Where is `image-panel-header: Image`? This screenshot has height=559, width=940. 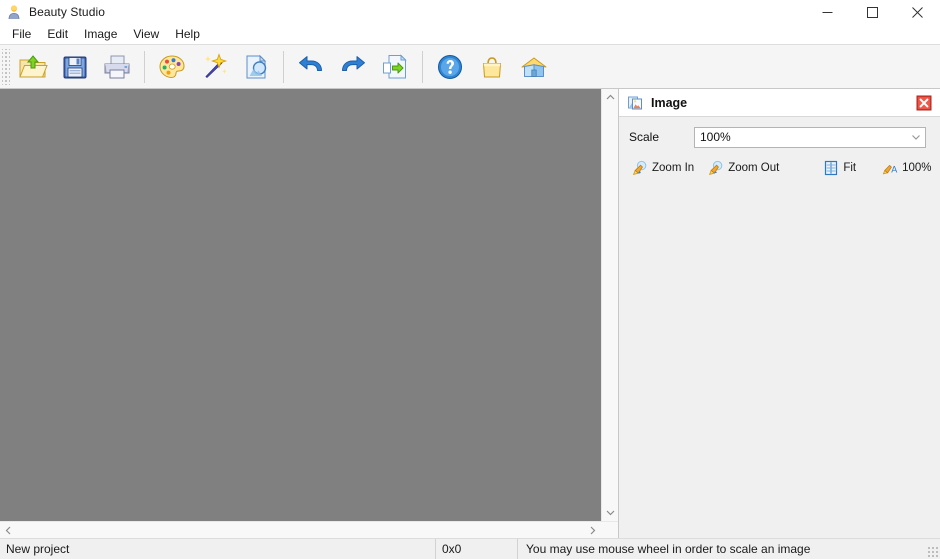 image-panel-header: Image is located at coordinates (779, 103).